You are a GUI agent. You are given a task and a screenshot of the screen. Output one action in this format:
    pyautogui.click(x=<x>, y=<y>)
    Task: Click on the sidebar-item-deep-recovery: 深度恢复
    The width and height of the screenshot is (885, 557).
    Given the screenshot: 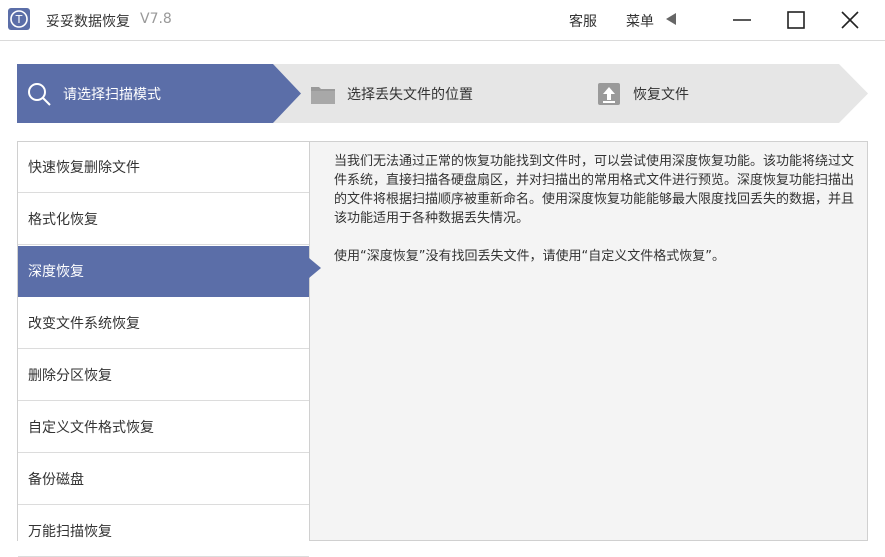 What is the action you would take?
    pyautogui.click(x=163, y=271)
    